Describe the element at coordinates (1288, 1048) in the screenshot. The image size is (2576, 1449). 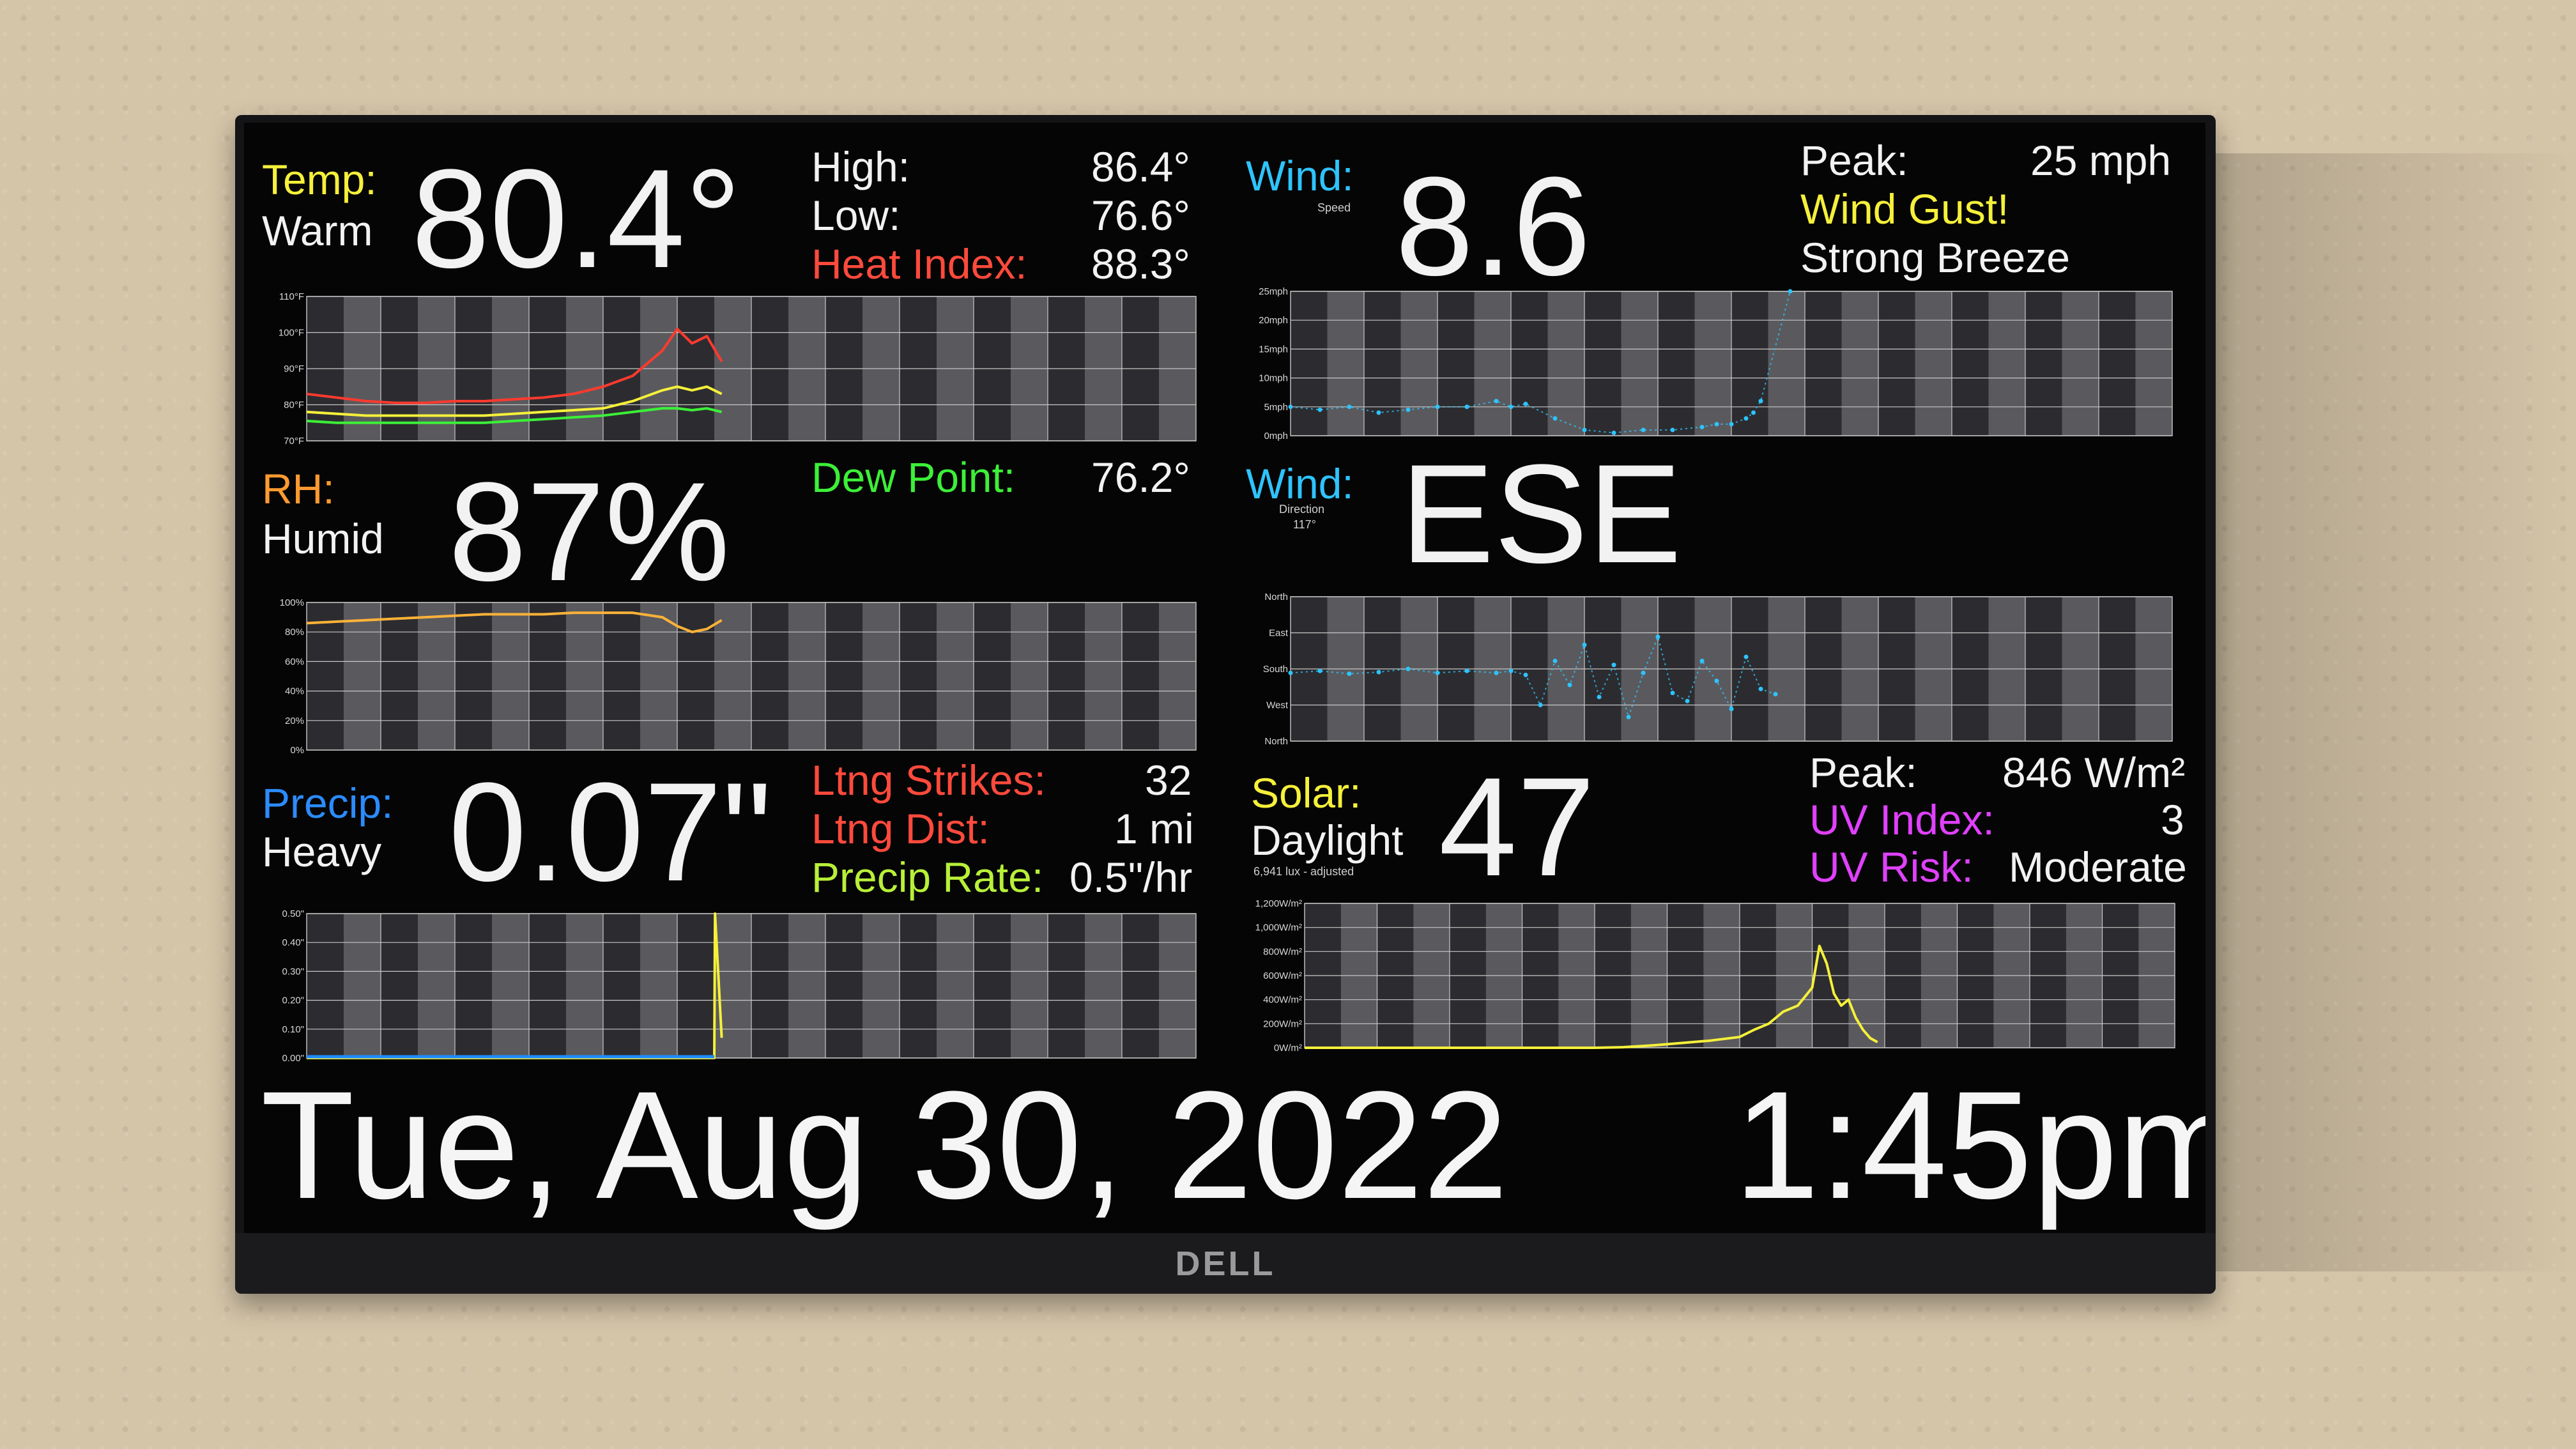
I see `y-tick-label: 0W/m²` at that location.